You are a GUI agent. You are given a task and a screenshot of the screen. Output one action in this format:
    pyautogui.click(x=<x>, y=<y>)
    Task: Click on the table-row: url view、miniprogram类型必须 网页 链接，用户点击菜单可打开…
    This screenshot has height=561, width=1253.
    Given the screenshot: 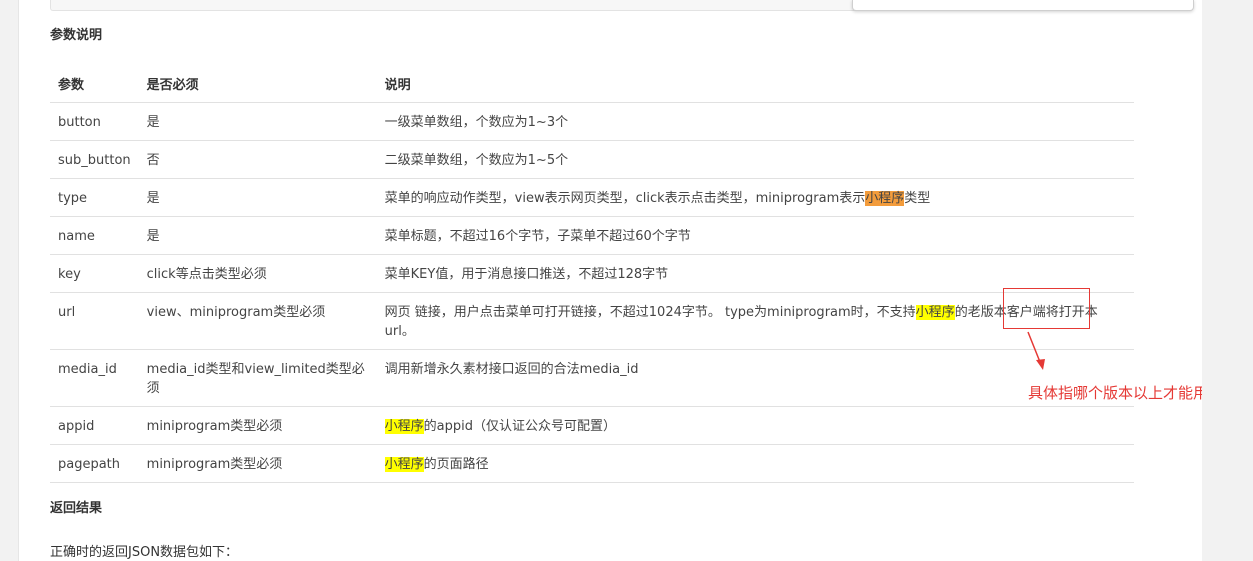 What is the action you would take?
    pyautogui.click(x=592, y=321)
    